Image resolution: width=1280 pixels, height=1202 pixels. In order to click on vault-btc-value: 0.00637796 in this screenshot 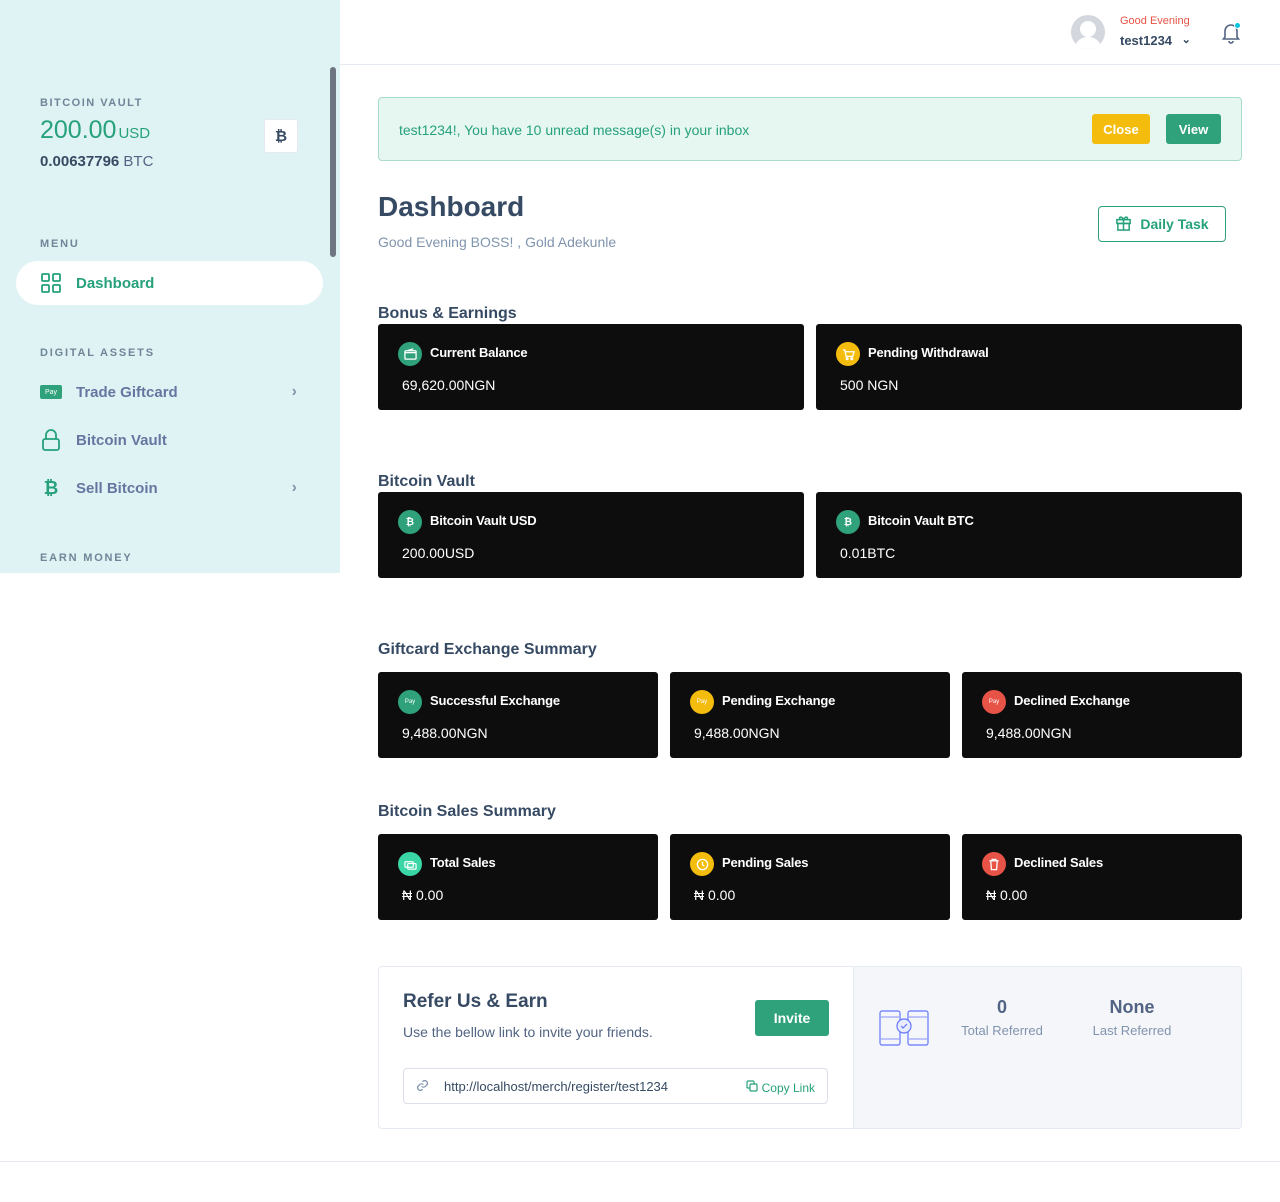, I will do `click(80, 161)`.